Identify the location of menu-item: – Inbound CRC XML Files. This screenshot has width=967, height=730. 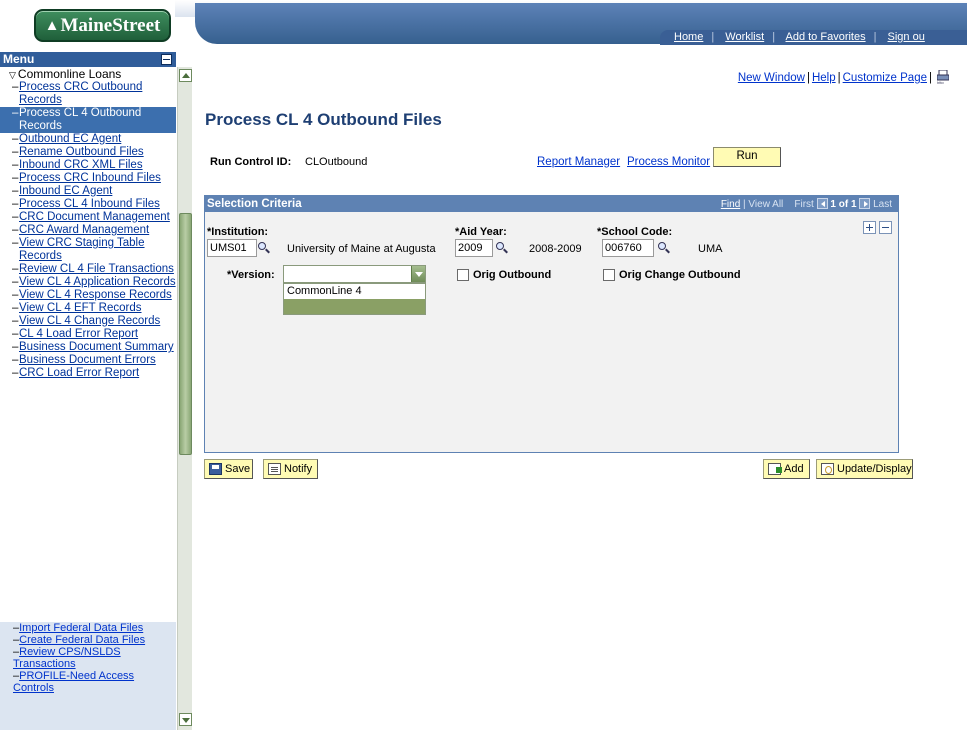
(88, 165).